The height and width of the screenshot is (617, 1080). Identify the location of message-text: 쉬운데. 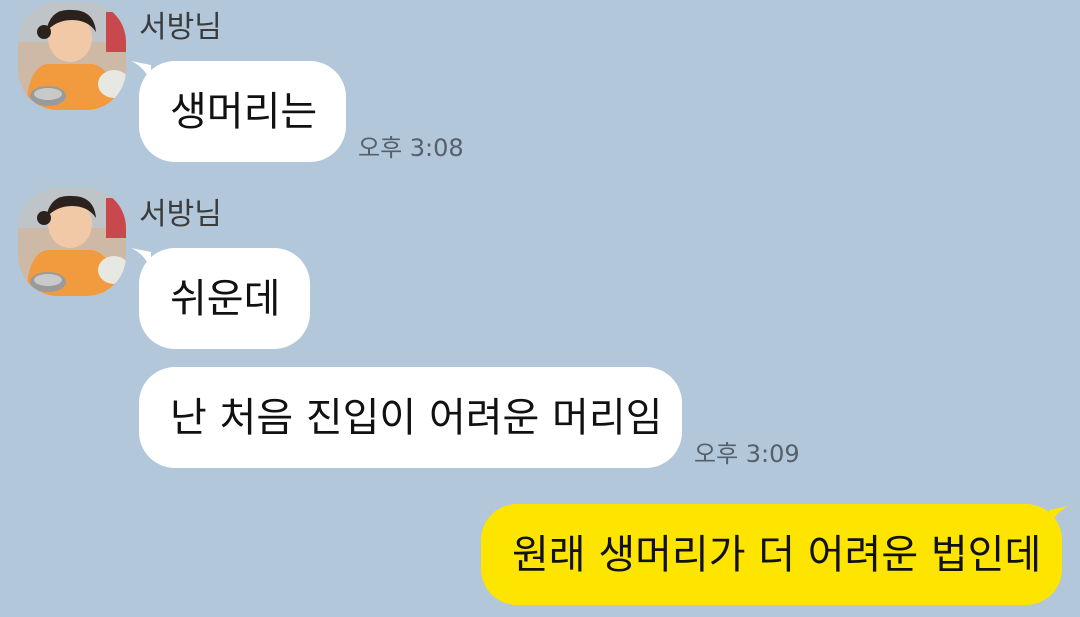
(225, 298).